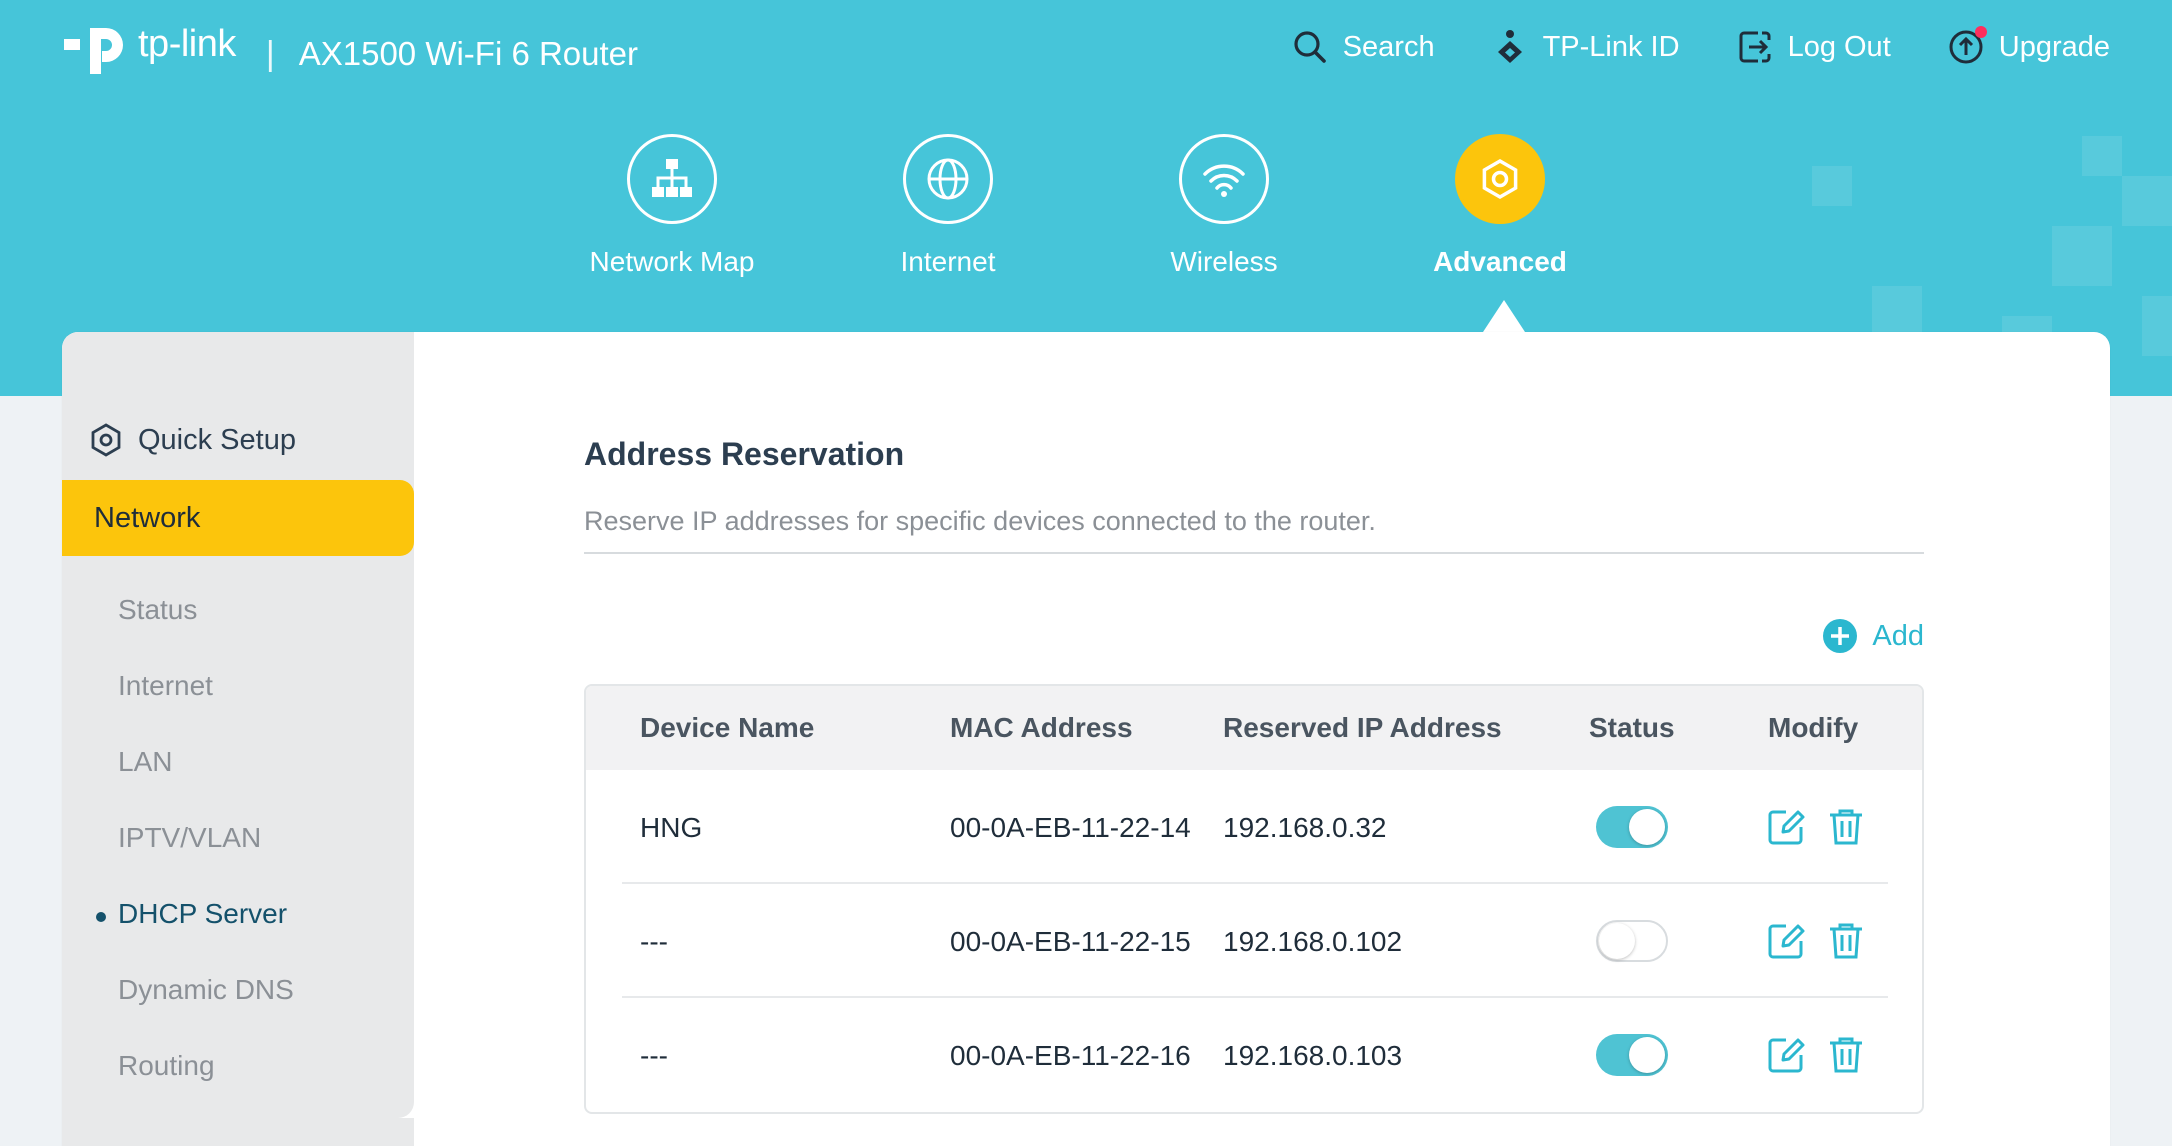  I want to click on tab-advanced: Advanced, so click(1500, 206).